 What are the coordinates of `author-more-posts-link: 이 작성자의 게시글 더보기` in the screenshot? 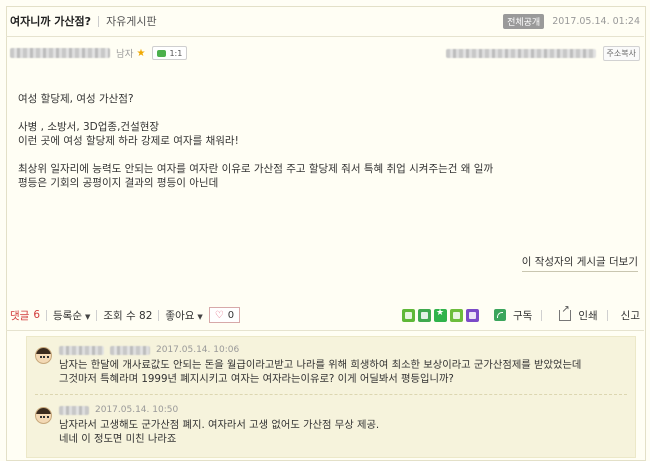 It's located at (579, 263).